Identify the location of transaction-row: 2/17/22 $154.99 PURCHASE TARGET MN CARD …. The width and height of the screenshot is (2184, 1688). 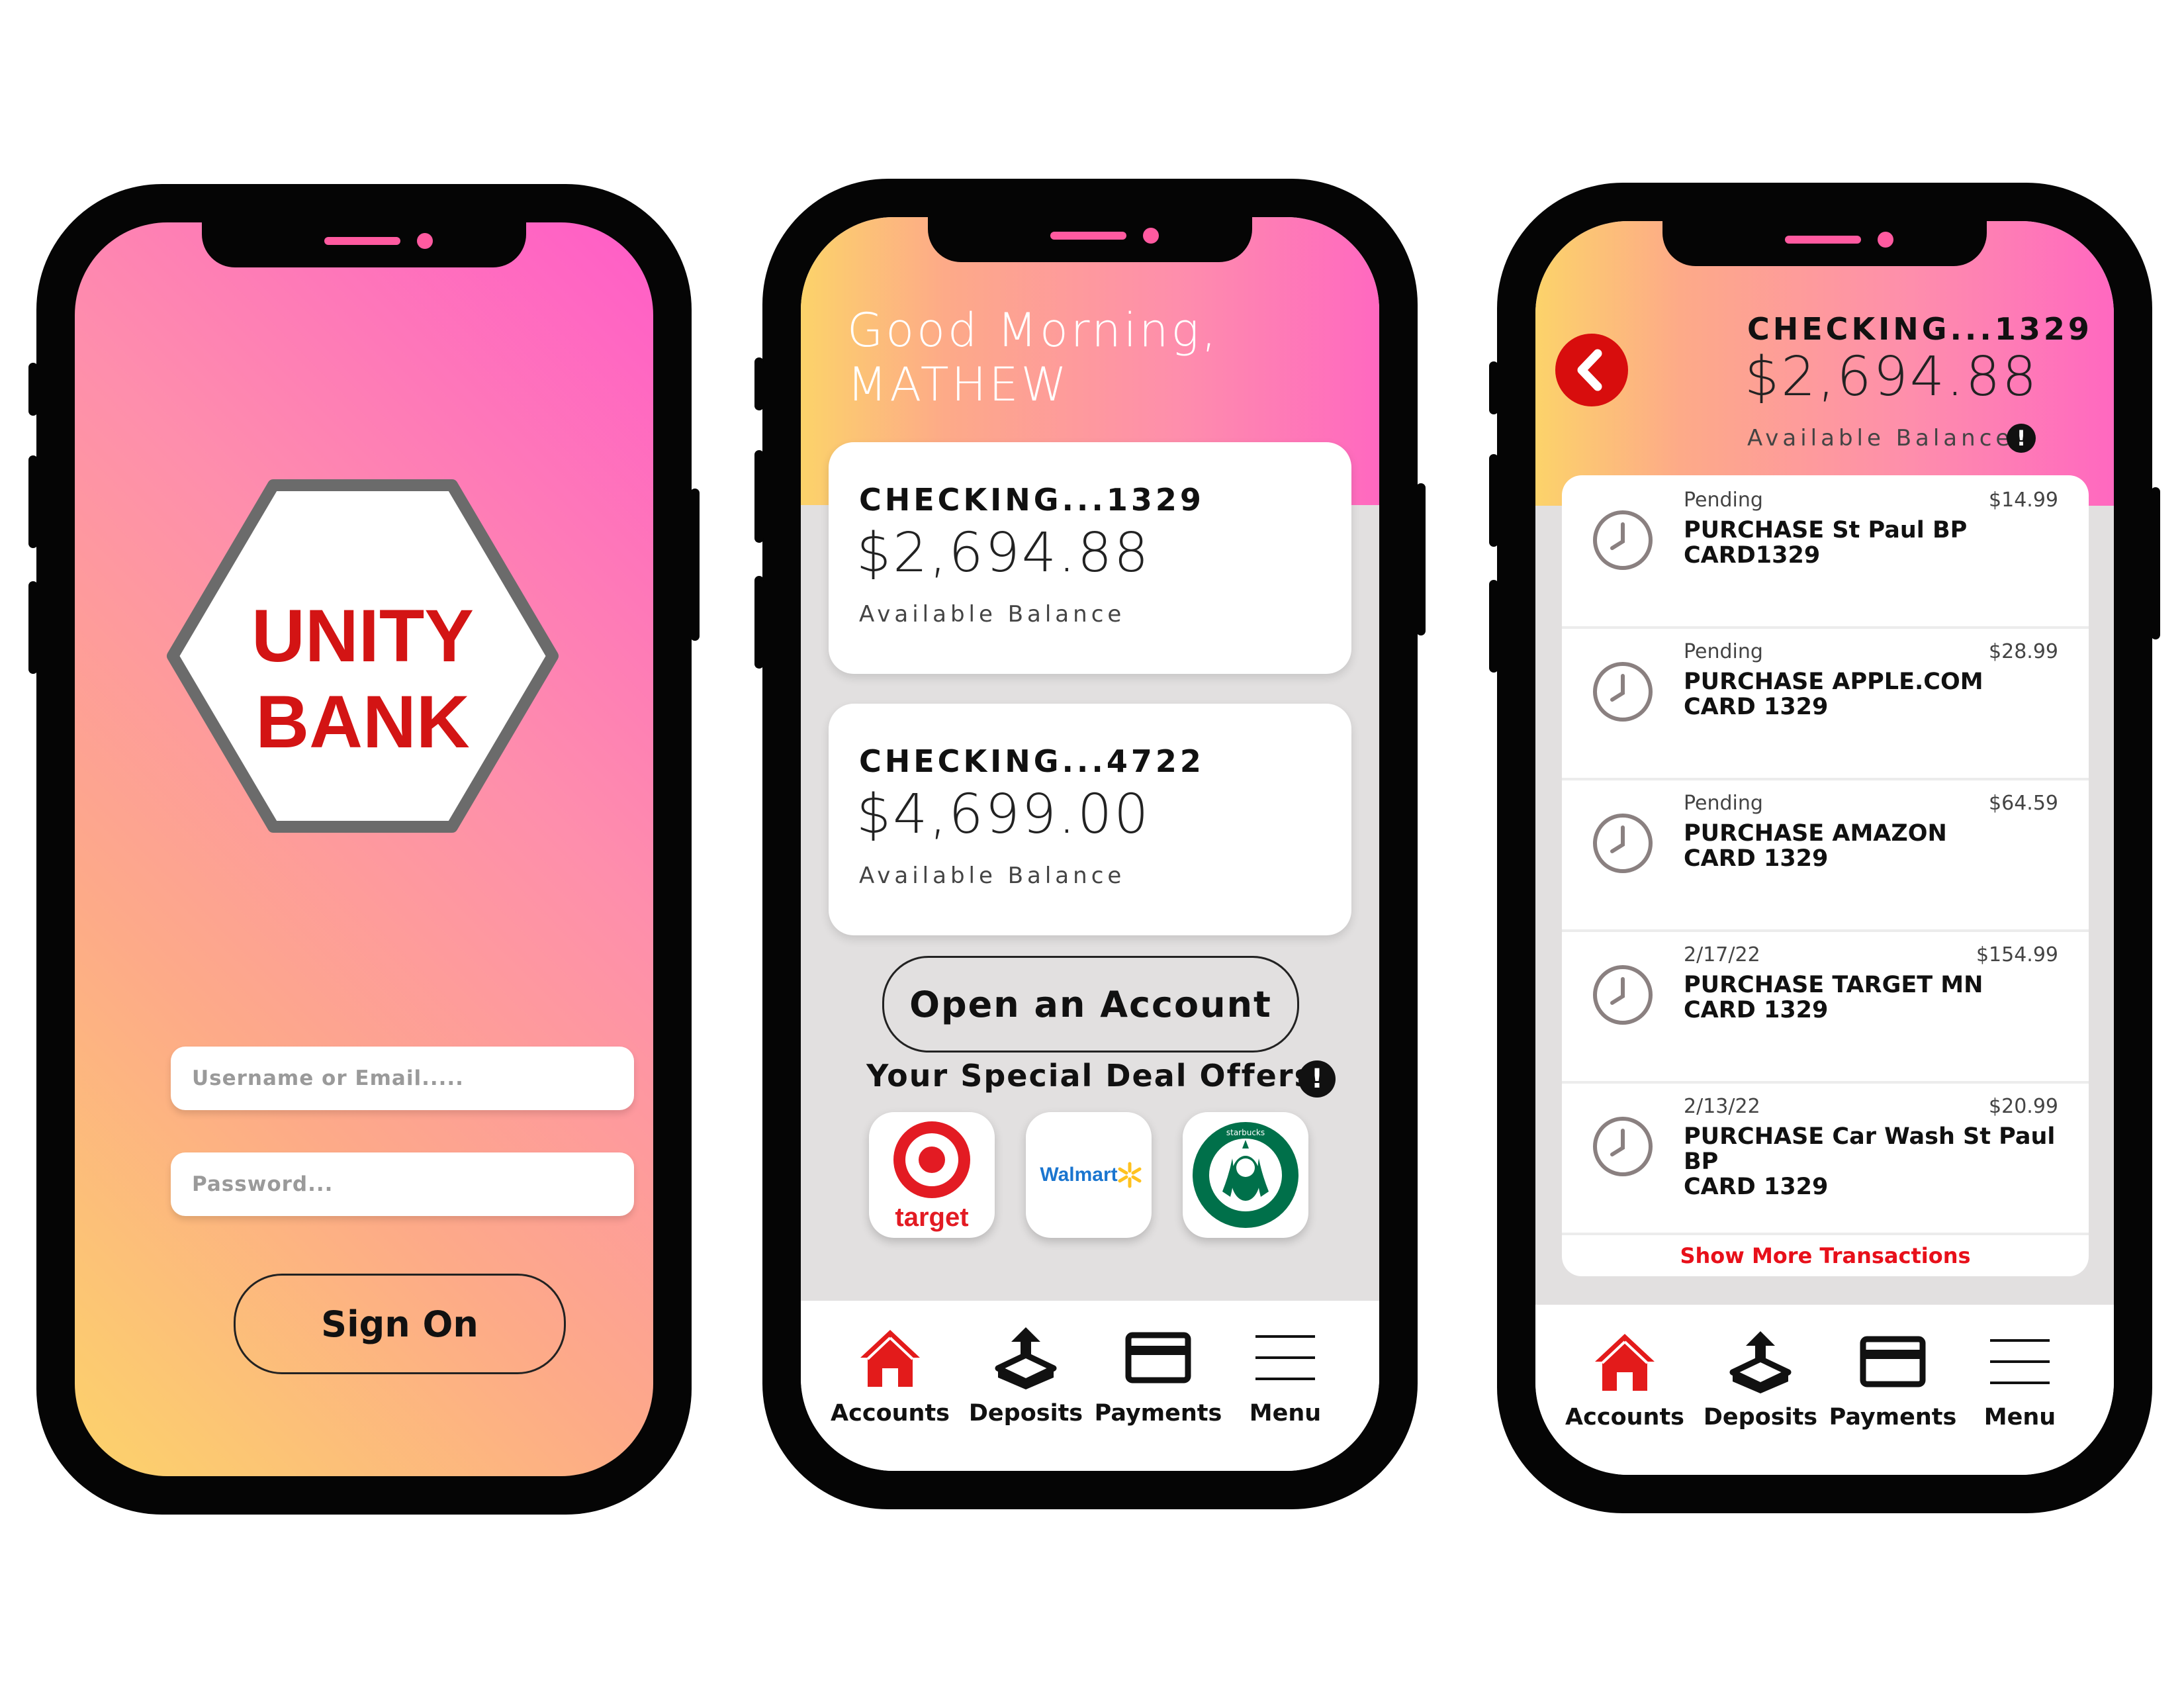
(1826, 1007).